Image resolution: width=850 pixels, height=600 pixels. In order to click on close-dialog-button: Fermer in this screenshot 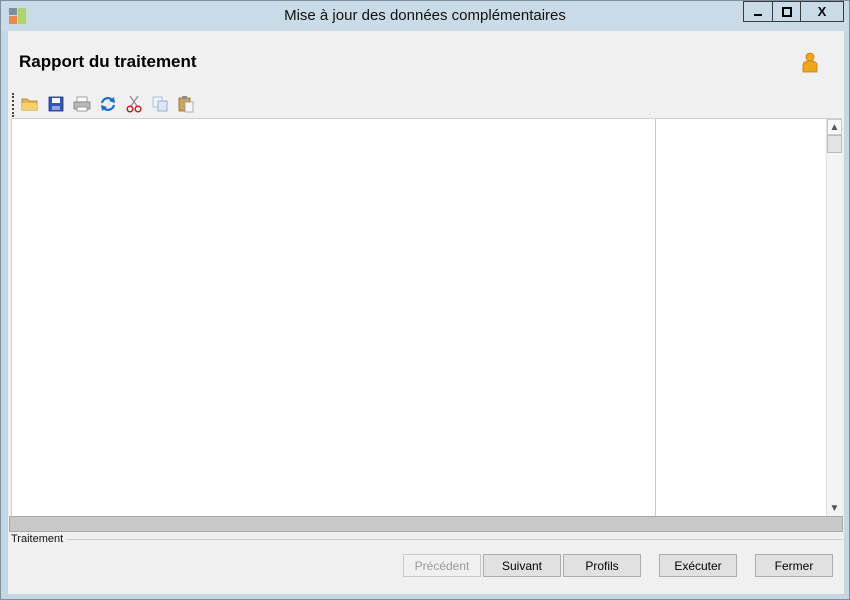, I will do `click(794, 565)`.